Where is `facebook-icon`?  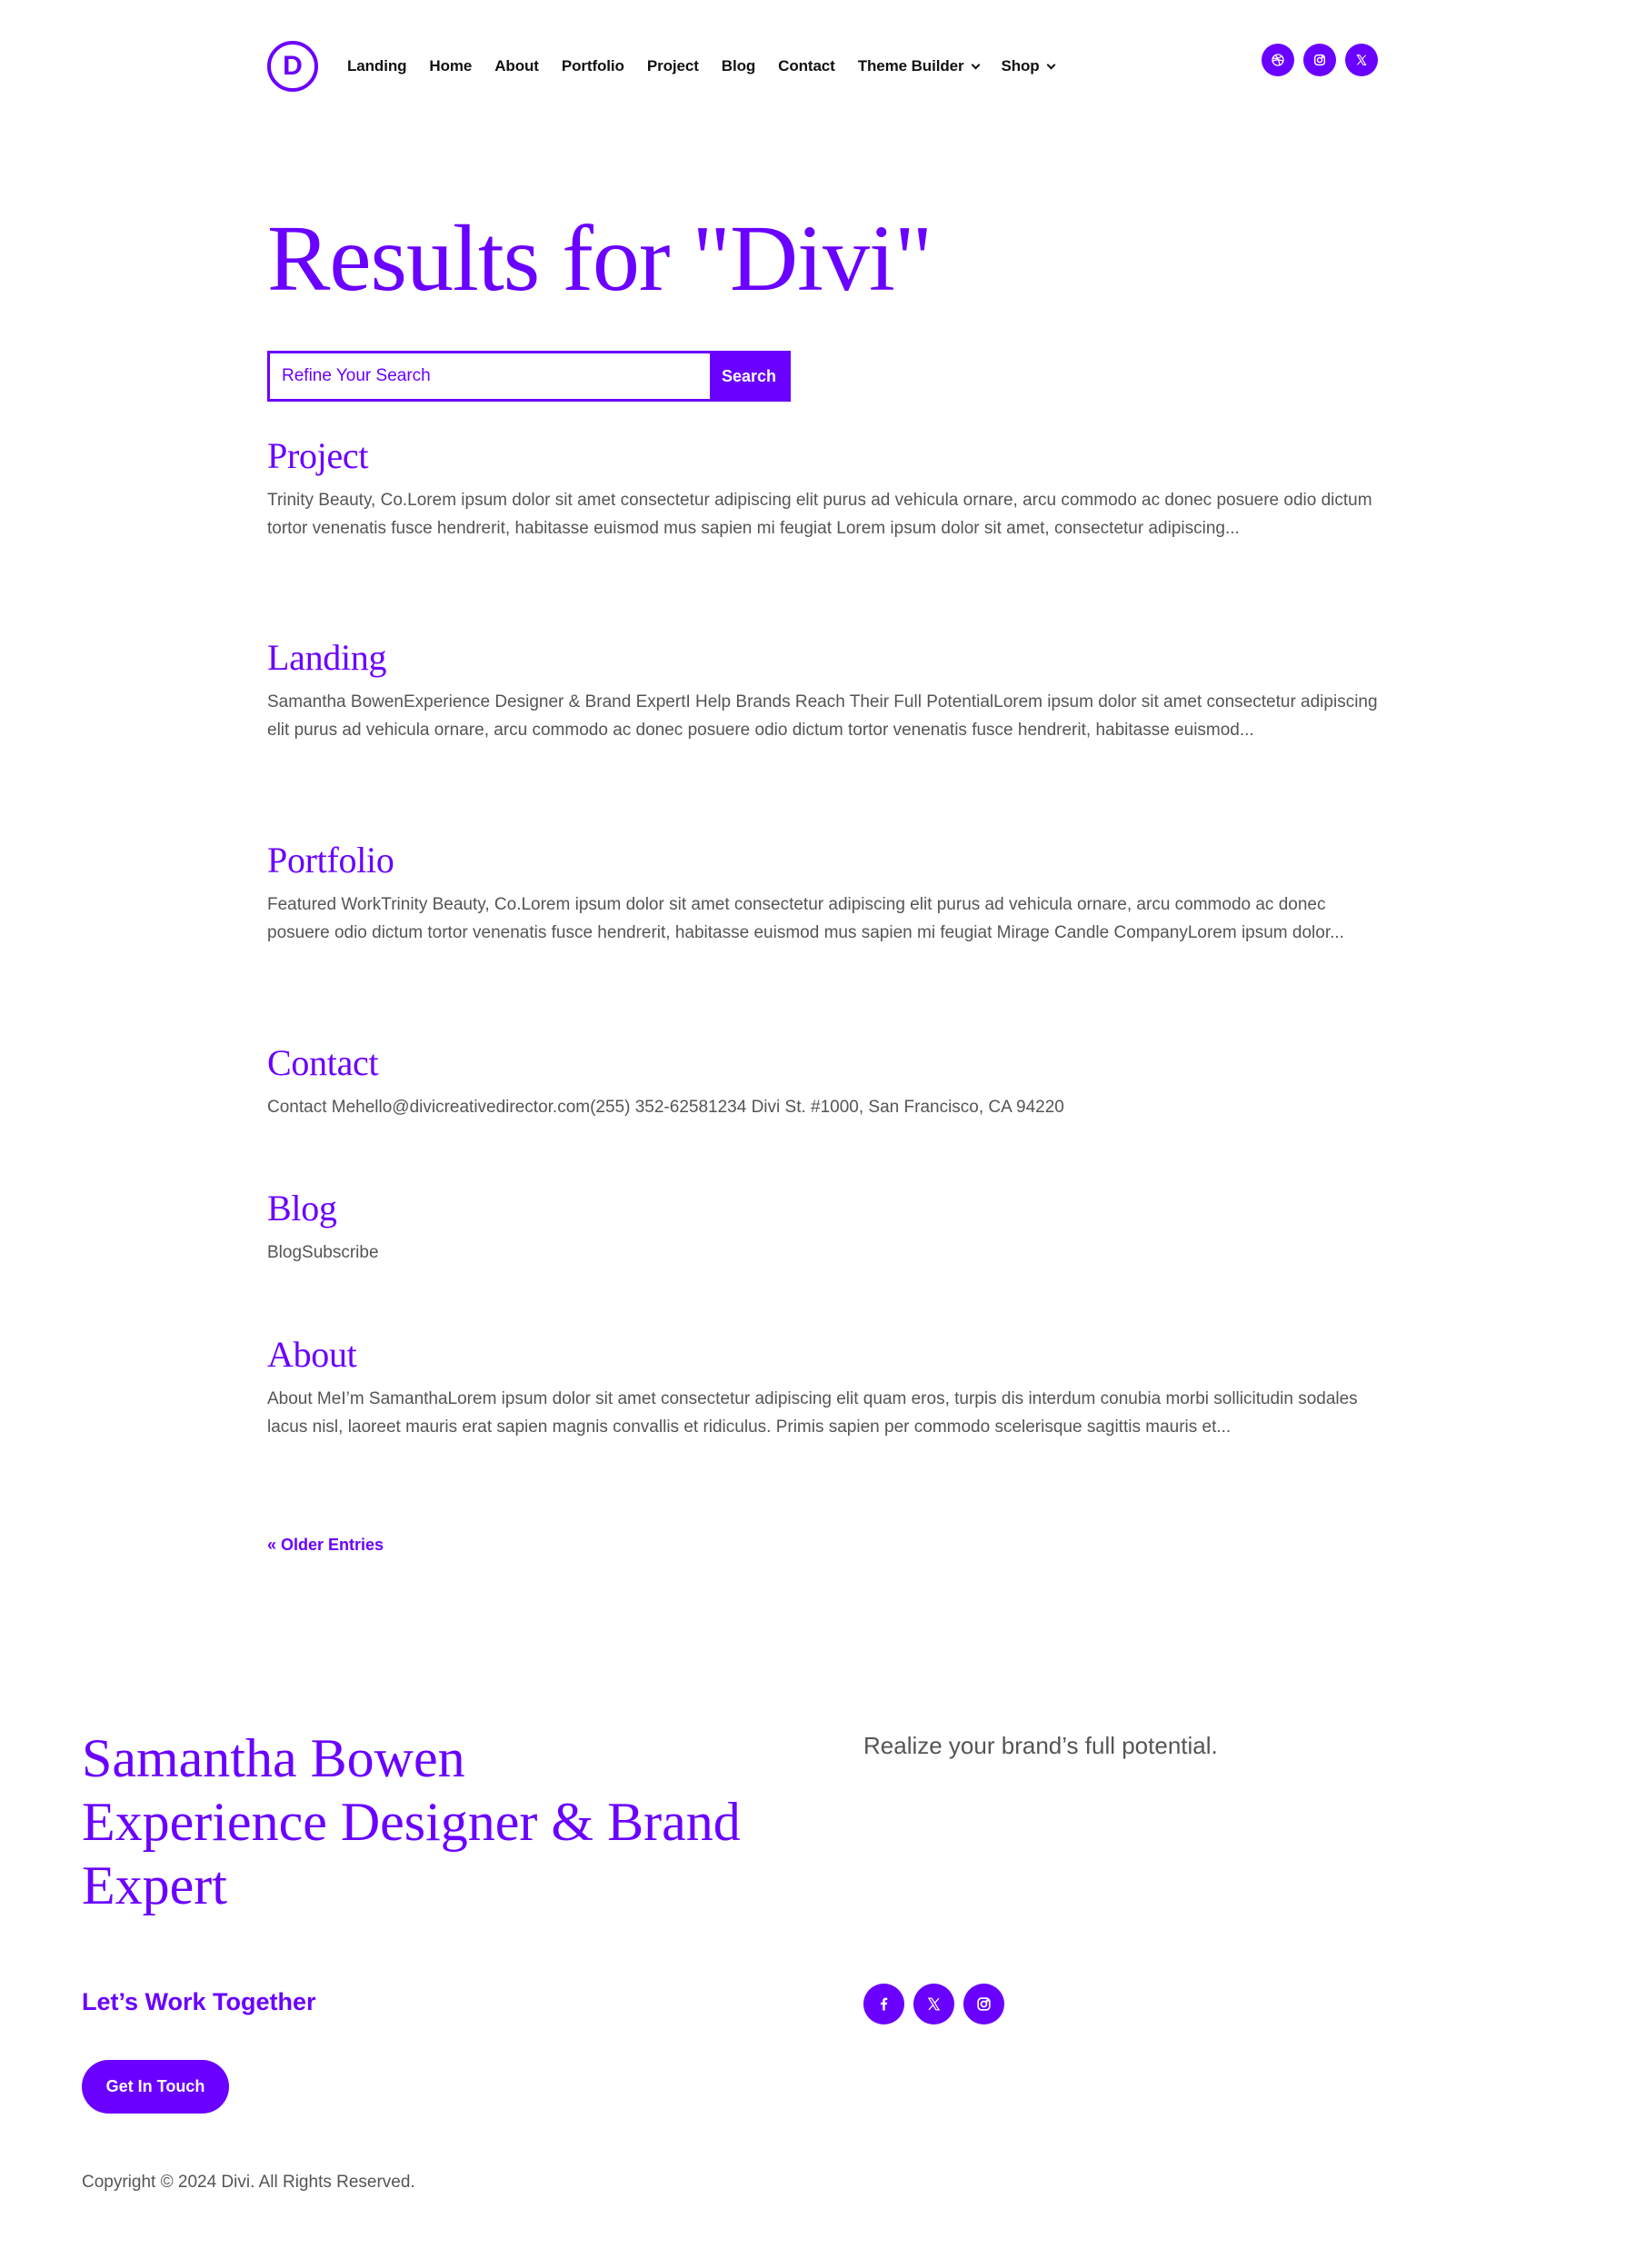
facebook-icon is located at coordinates (884, 2004).